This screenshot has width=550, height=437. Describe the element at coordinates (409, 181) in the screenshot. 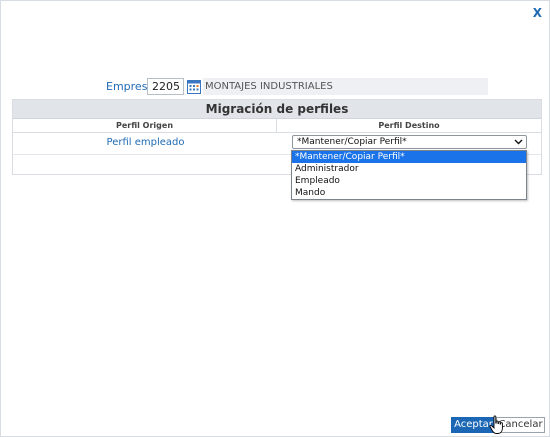

I see `dropdown-option: Empleado` at that location.